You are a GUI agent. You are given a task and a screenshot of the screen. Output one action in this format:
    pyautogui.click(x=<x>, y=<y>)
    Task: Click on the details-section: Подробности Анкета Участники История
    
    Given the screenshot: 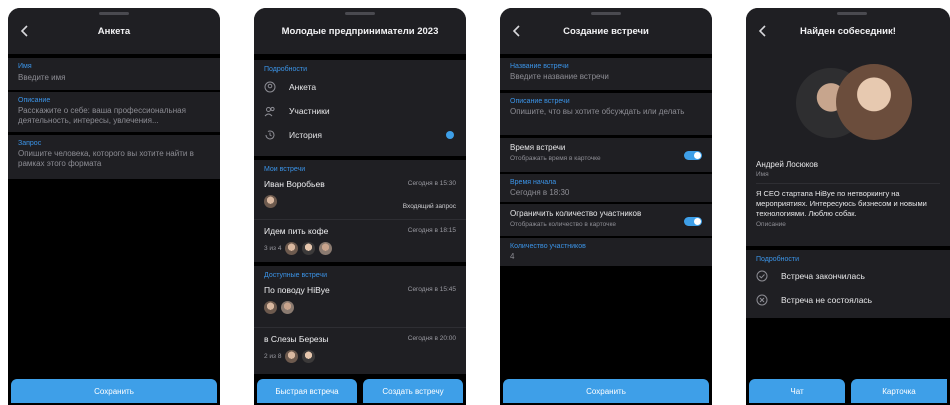 What is the action you would take?
    pyautogui.click(x=360, y=108)
    